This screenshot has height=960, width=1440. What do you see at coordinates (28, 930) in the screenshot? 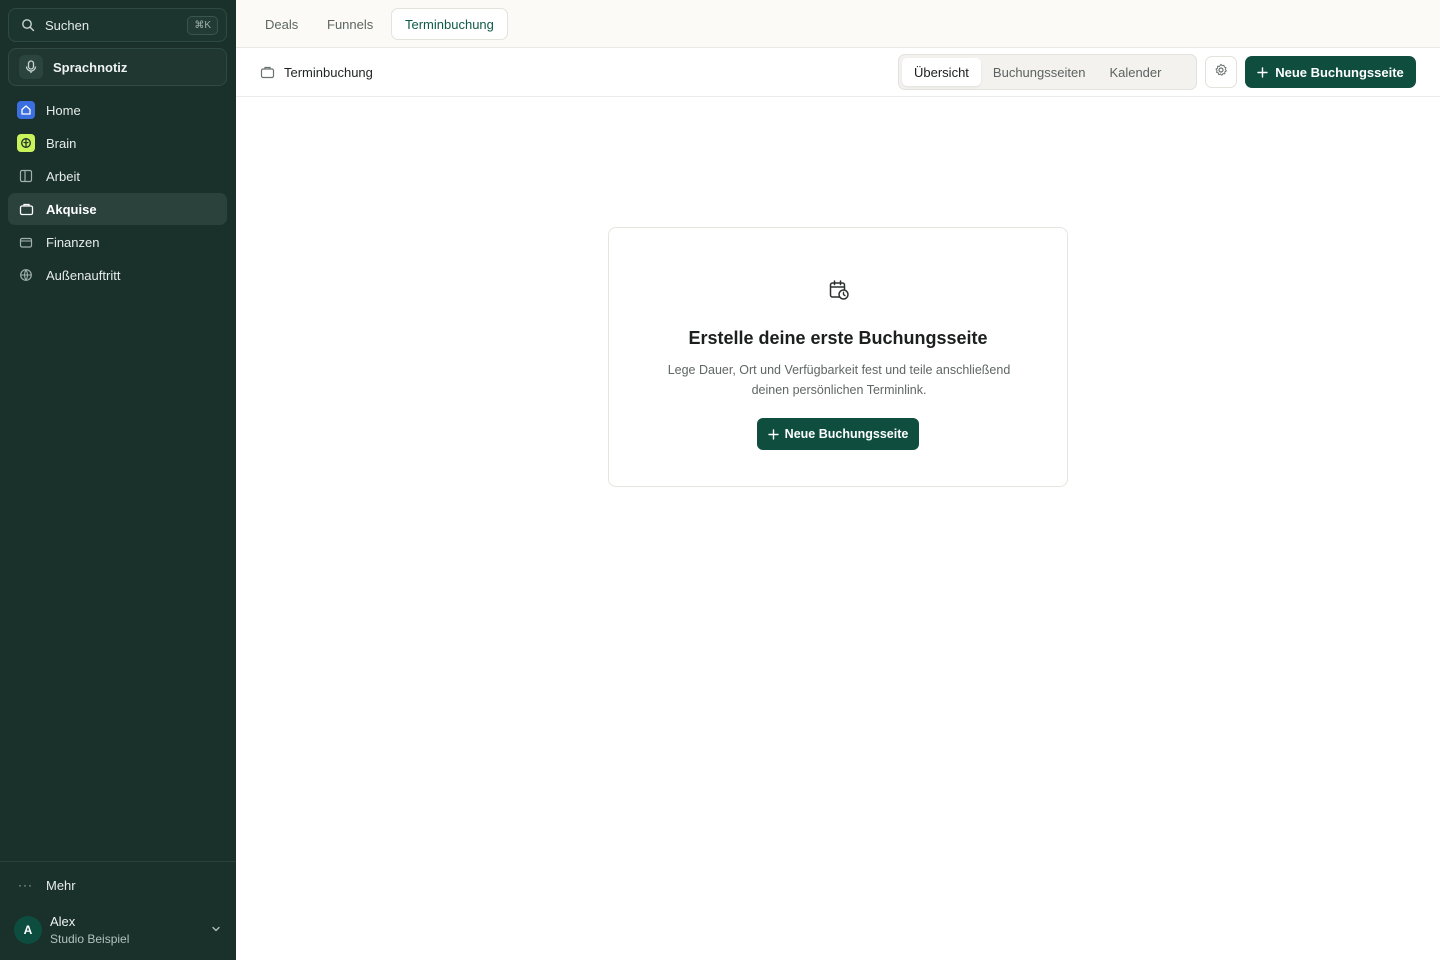
I see `avatar: A` at bounding box center [28, 930].